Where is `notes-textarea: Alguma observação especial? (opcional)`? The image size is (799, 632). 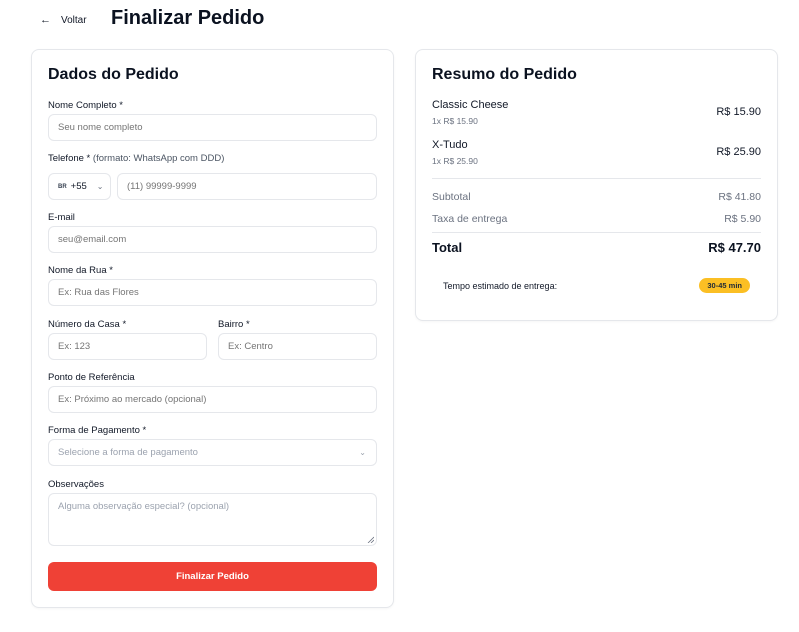 notes-textarea: Alguma observação especial? (opcional) is located at coordinates (212, 519).